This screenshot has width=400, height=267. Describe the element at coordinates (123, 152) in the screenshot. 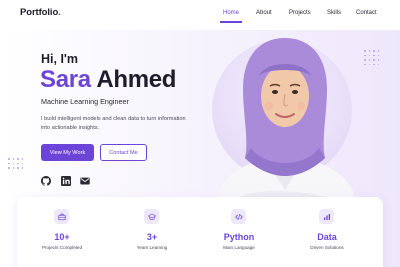

I see `contact-me-button: Contact Me` at that location.